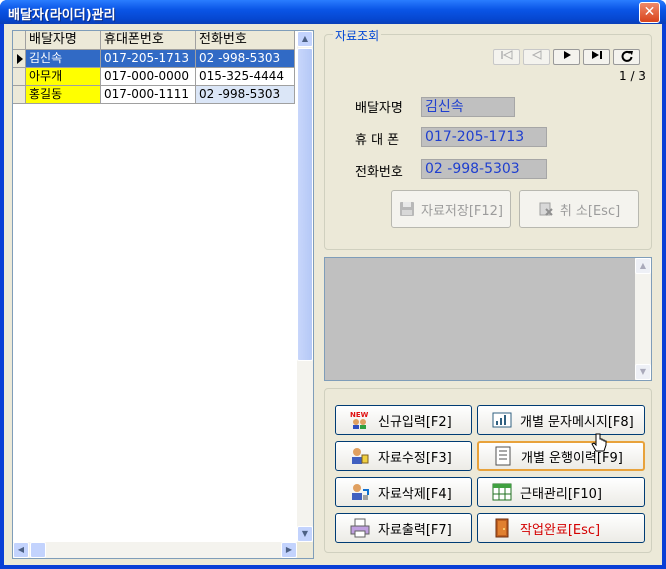  I want to click on cell-phone: 015-325-4444, so click(245, 77).